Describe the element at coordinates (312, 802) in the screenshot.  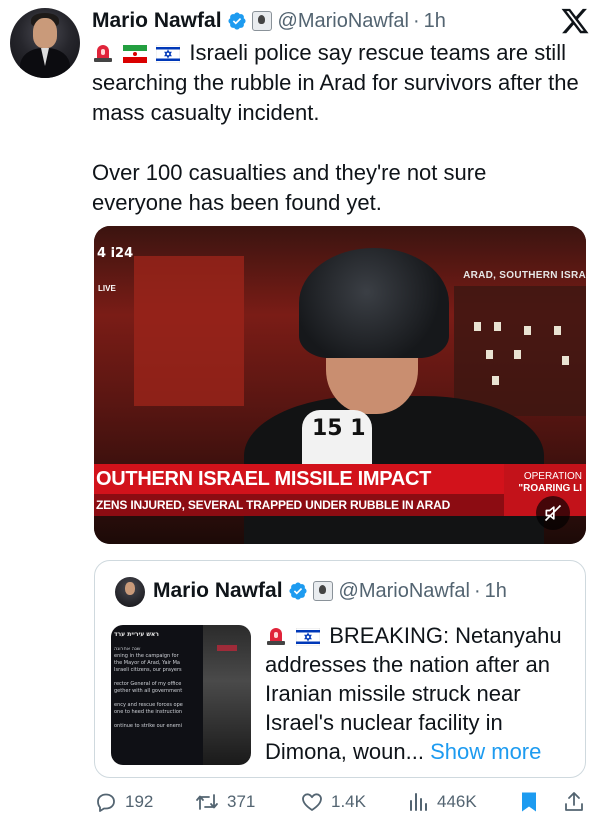
I see `heart-icon` at that location.